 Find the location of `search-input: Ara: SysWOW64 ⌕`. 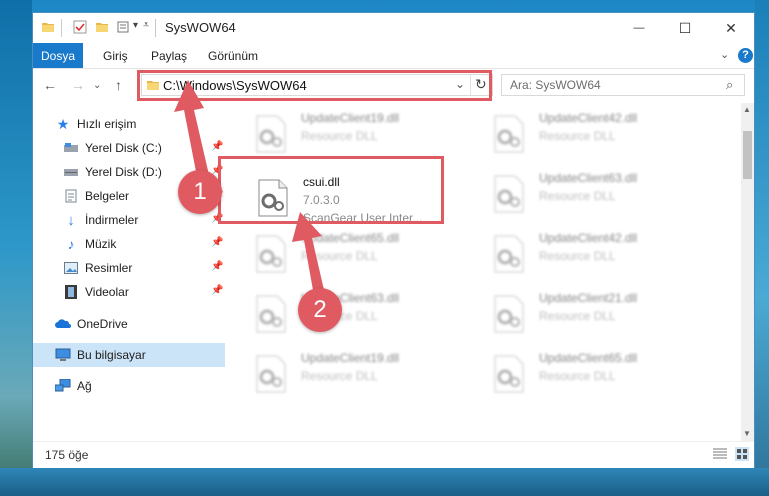

search-input: Ara: SysWOW64 ⌕ is located at coordinates (623, 85).